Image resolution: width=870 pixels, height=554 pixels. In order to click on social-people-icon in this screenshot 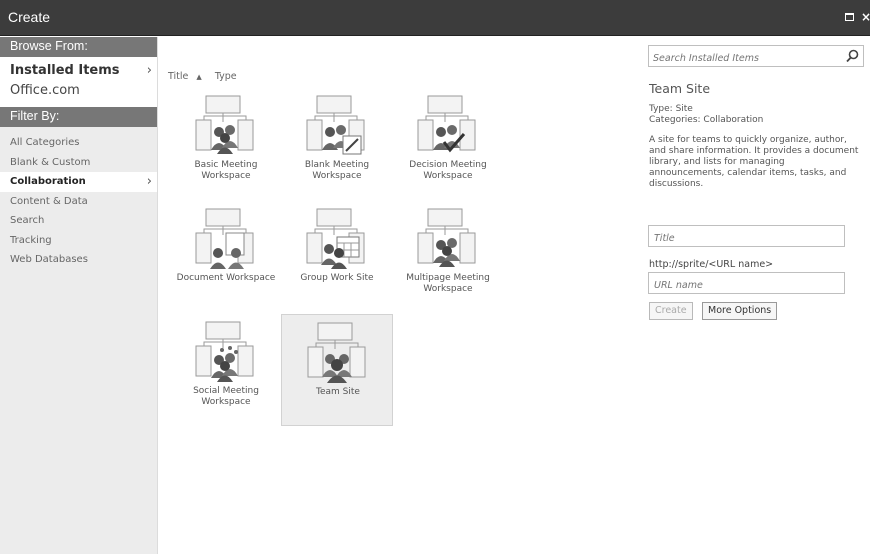, I will do `click(224, 351)`.